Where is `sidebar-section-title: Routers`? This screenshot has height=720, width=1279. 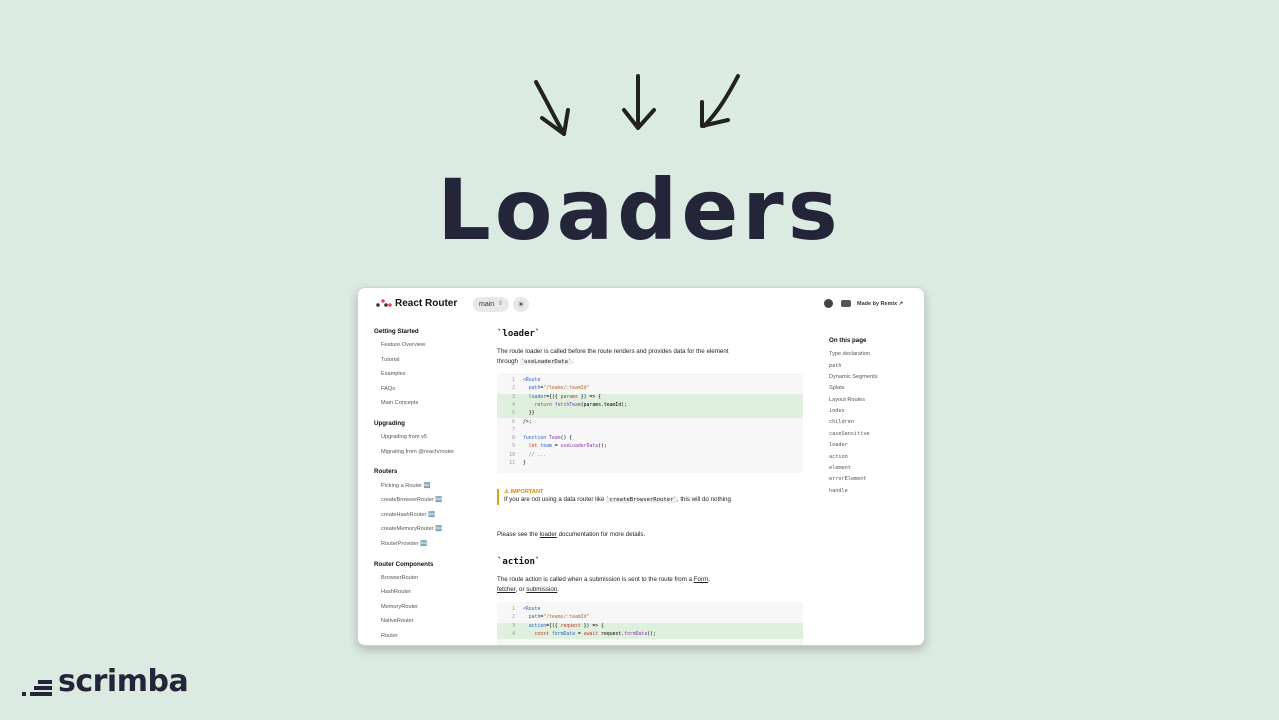 sidebar-section-title: Routers is located at coordinates (386, 471).